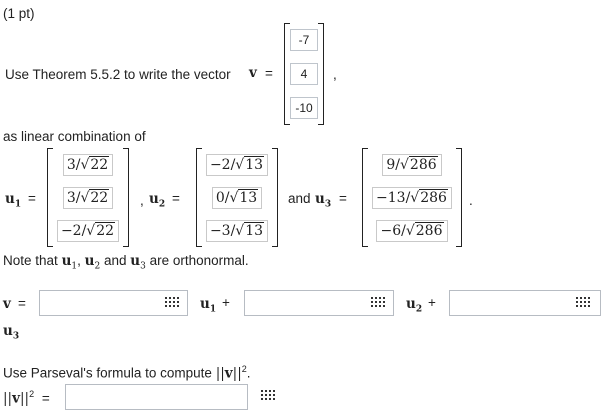 This screenshot has height=420, width=615. Describe the element at coordinates (226, 302) in the screenshot. I see `combination-plus-1: +` at that location.